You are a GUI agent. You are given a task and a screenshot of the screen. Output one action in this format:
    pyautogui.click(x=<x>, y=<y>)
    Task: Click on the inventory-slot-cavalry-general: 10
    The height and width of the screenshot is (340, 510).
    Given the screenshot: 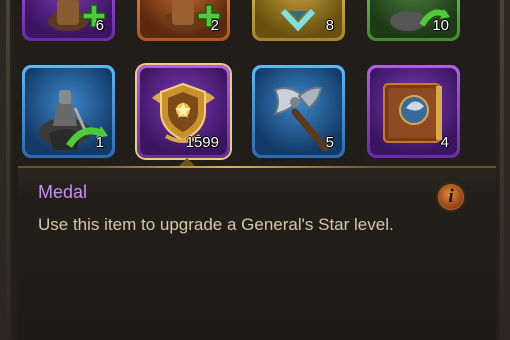 What is the action you would take?
    pyautogui.click(x=413, y=20)
    